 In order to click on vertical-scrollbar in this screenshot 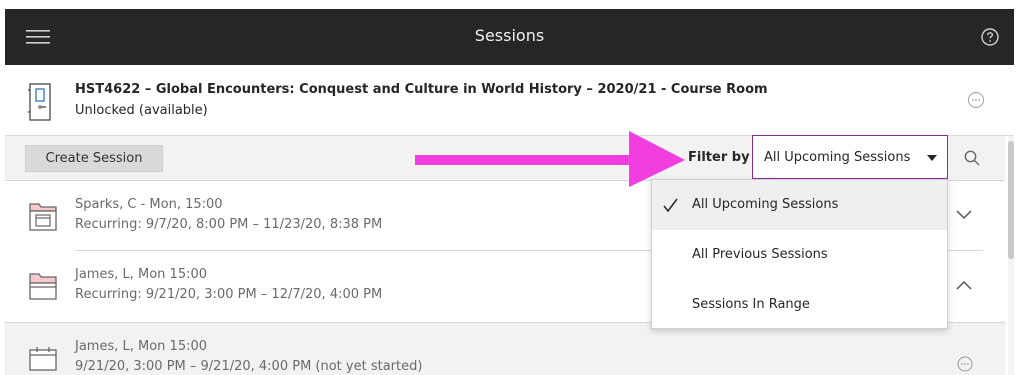, I will do `click(1011, 255)`.